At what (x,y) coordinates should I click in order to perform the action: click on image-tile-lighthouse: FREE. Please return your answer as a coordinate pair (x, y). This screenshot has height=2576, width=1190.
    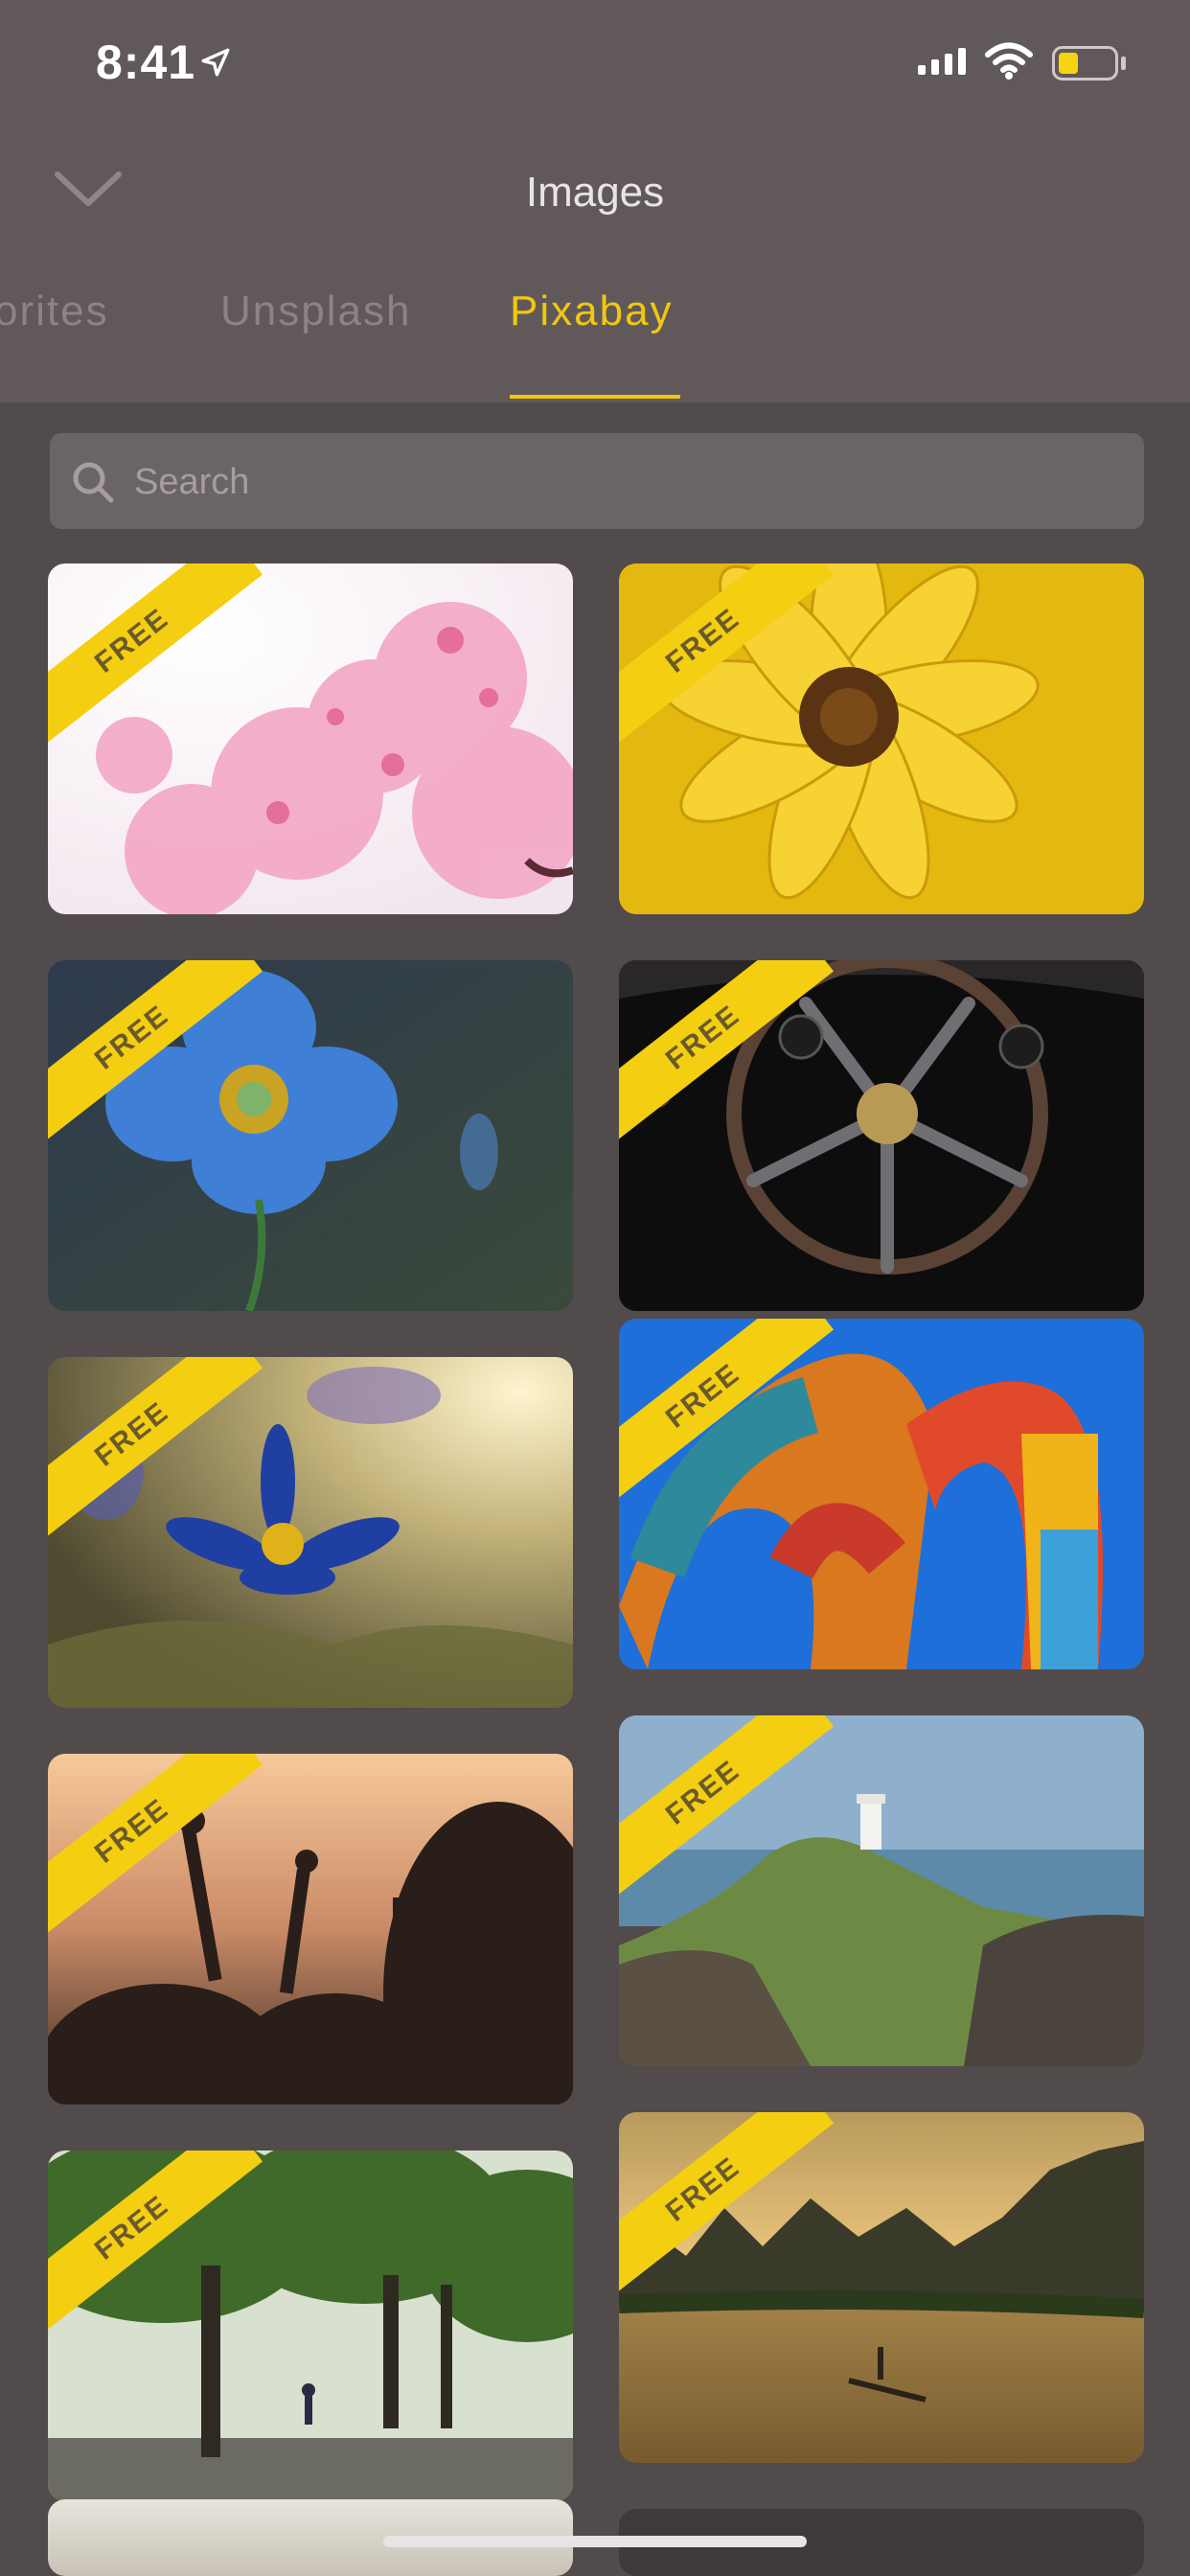
    Looking at the image, I should click on (882, 1890).